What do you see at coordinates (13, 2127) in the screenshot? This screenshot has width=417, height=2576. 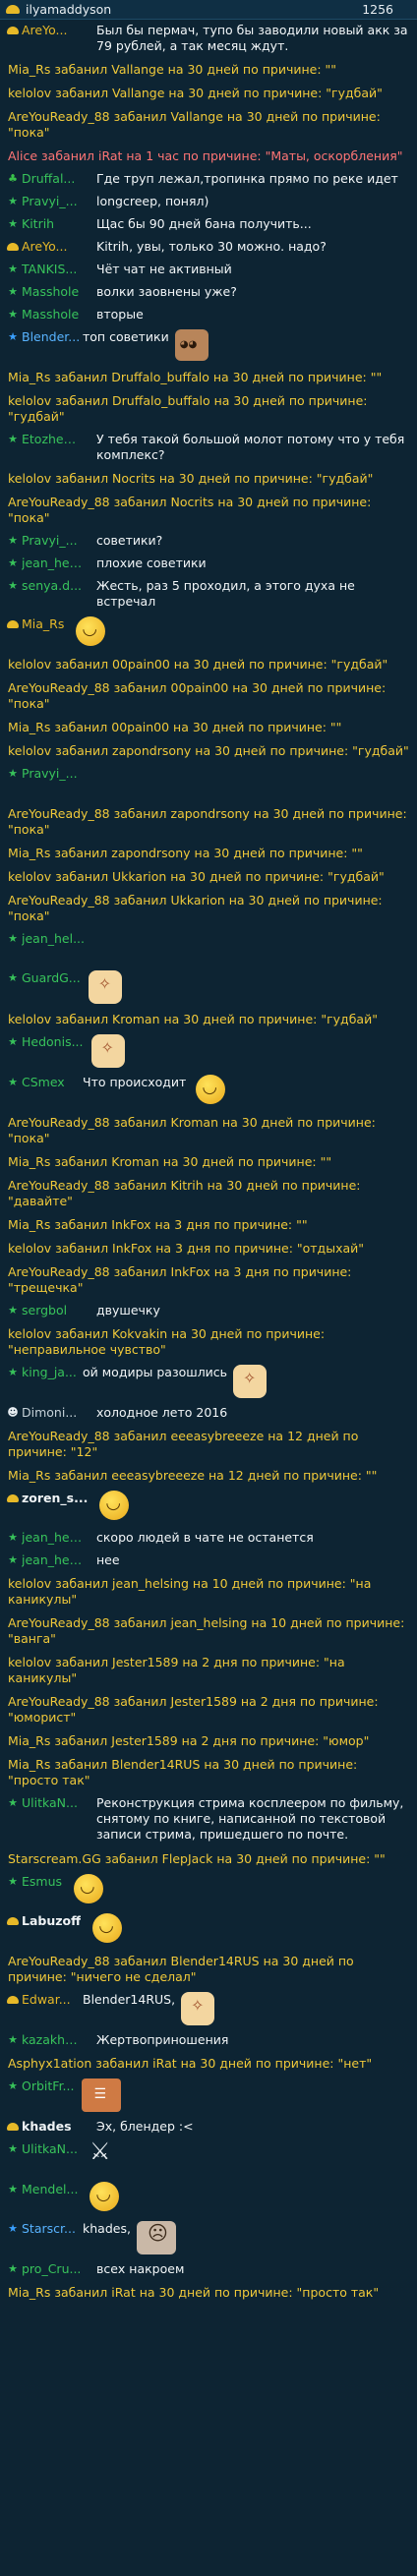 I see `hat-badge-icon` at bounding box center [13, 2127].